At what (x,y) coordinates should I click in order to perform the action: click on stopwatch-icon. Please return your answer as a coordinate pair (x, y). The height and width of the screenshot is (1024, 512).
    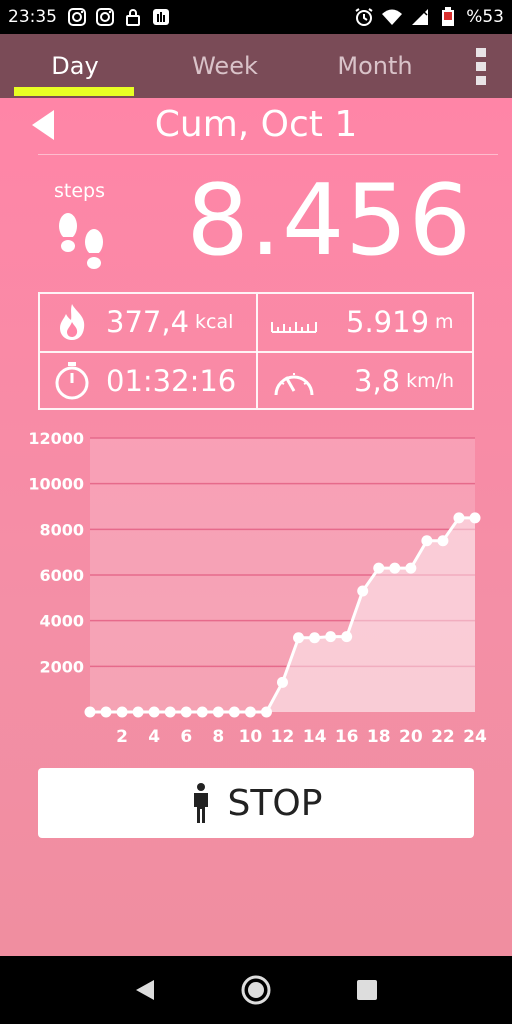
    Looking at the image, I should click on (72, 381).